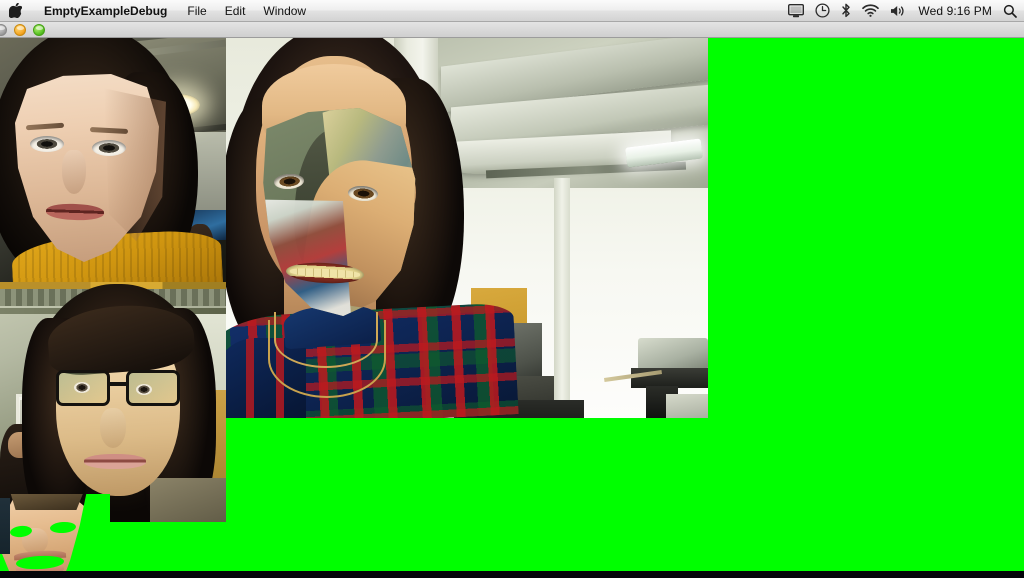 The height and width of the screenshot is (578, 1024). I want to click on desk-clutter, so click(673, 354).